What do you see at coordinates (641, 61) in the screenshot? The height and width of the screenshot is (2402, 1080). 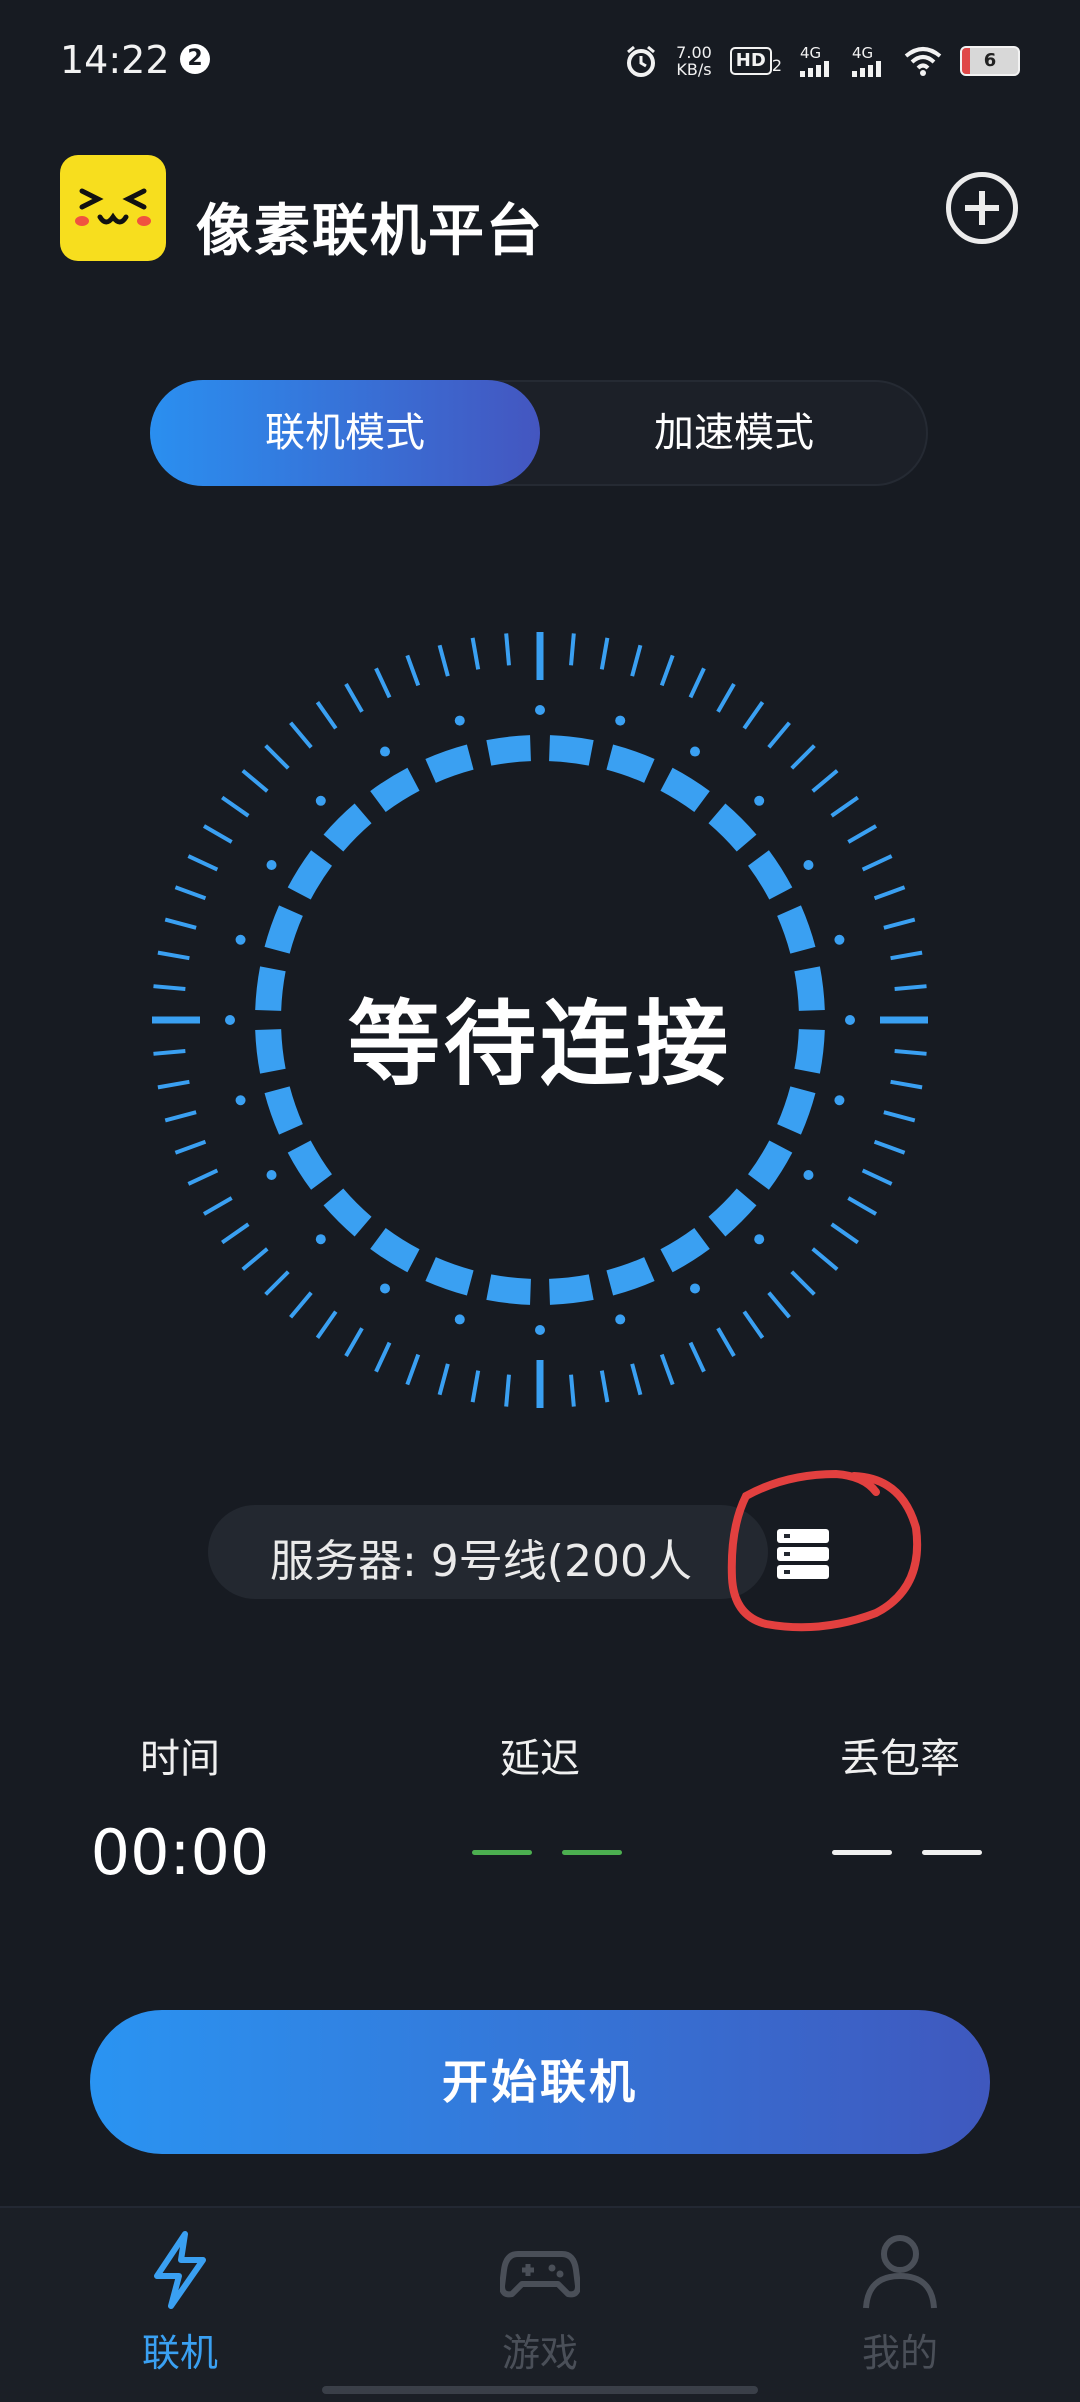 I see `alarm-icon` at bounding box center [641, 61].